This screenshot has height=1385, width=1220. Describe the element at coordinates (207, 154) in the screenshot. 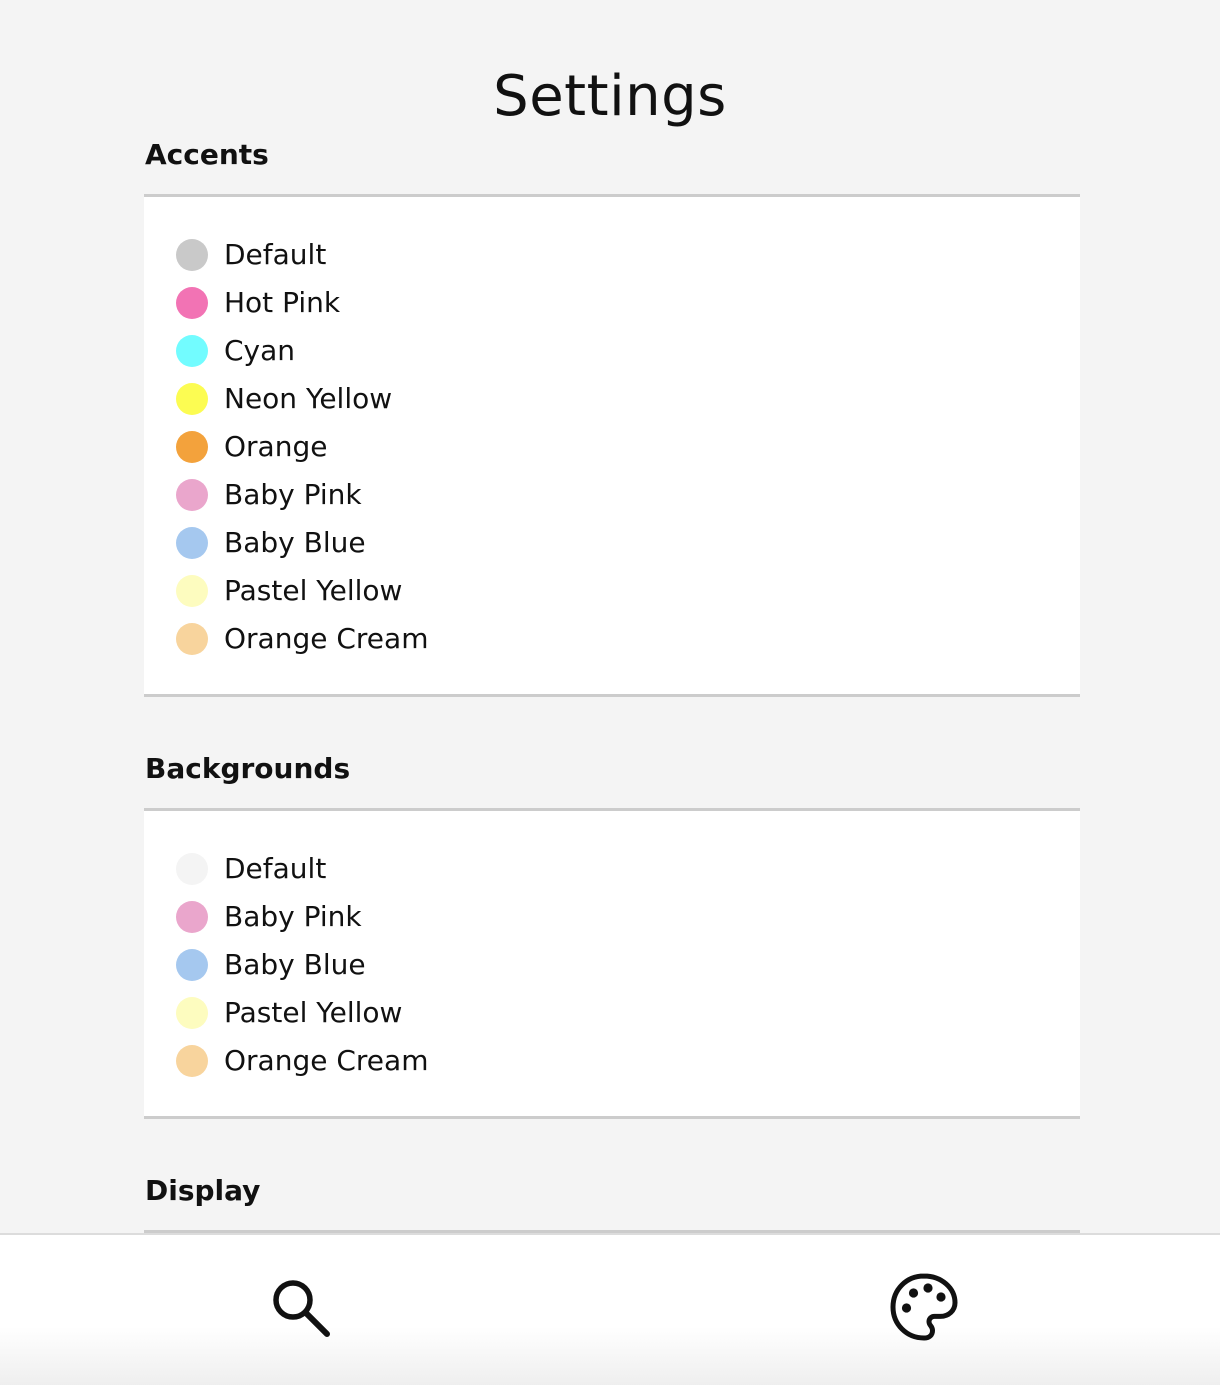

I see `accents-heading: Accents` at that location.